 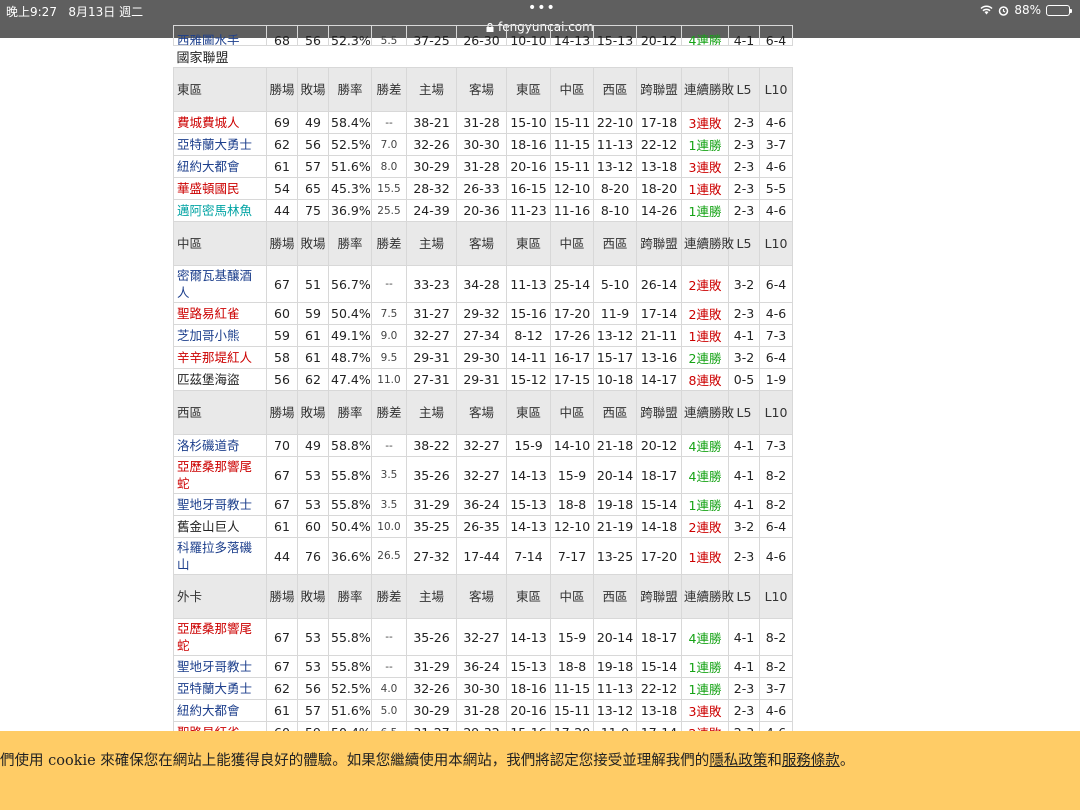 What do you see at coordinates (776, 504) in the screenshot?
I see `stat-cell: 8-2` at bounding box center [776, 504].